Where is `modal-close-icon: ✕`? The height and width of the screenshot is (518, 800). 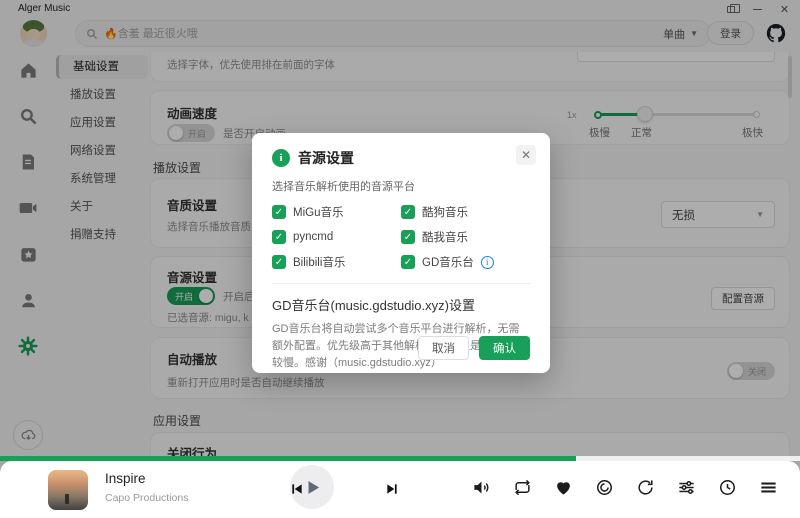 modal-close-icon: ✕ is located at coordinates (526, 155).